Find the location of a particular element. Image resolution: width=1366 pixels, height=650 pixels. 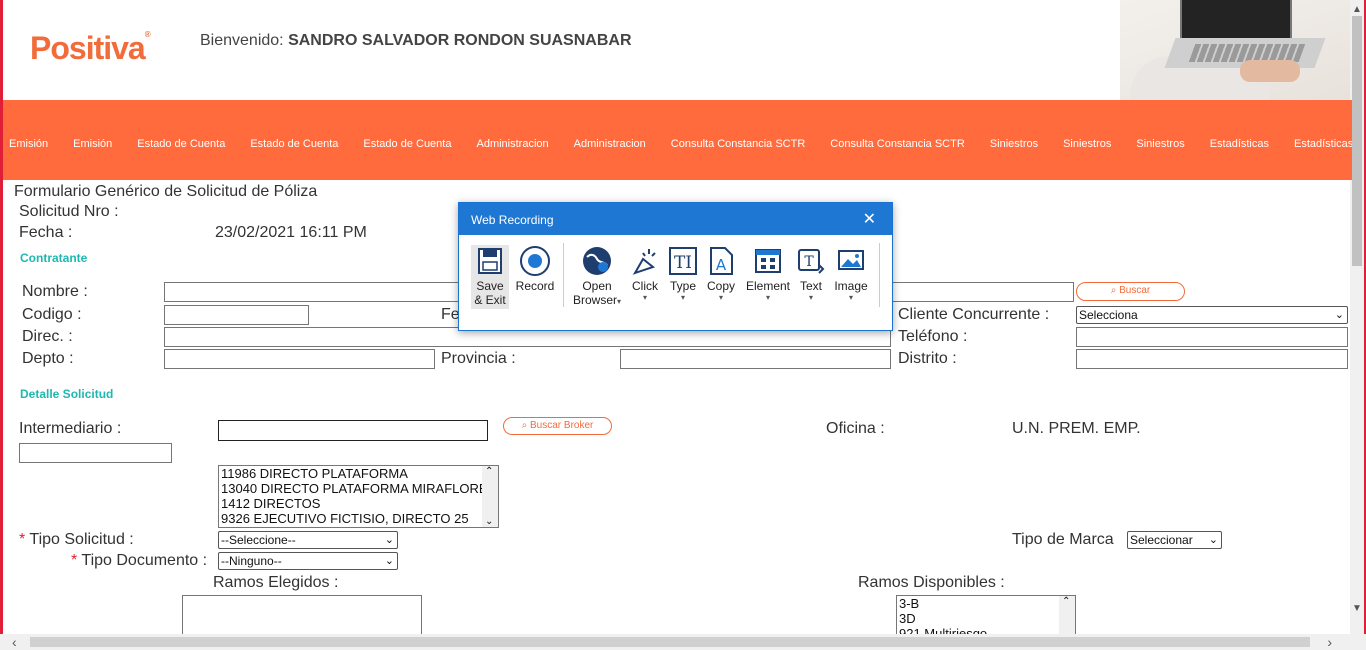

element-button: Element ▾ is located at coordinates (768, 273).